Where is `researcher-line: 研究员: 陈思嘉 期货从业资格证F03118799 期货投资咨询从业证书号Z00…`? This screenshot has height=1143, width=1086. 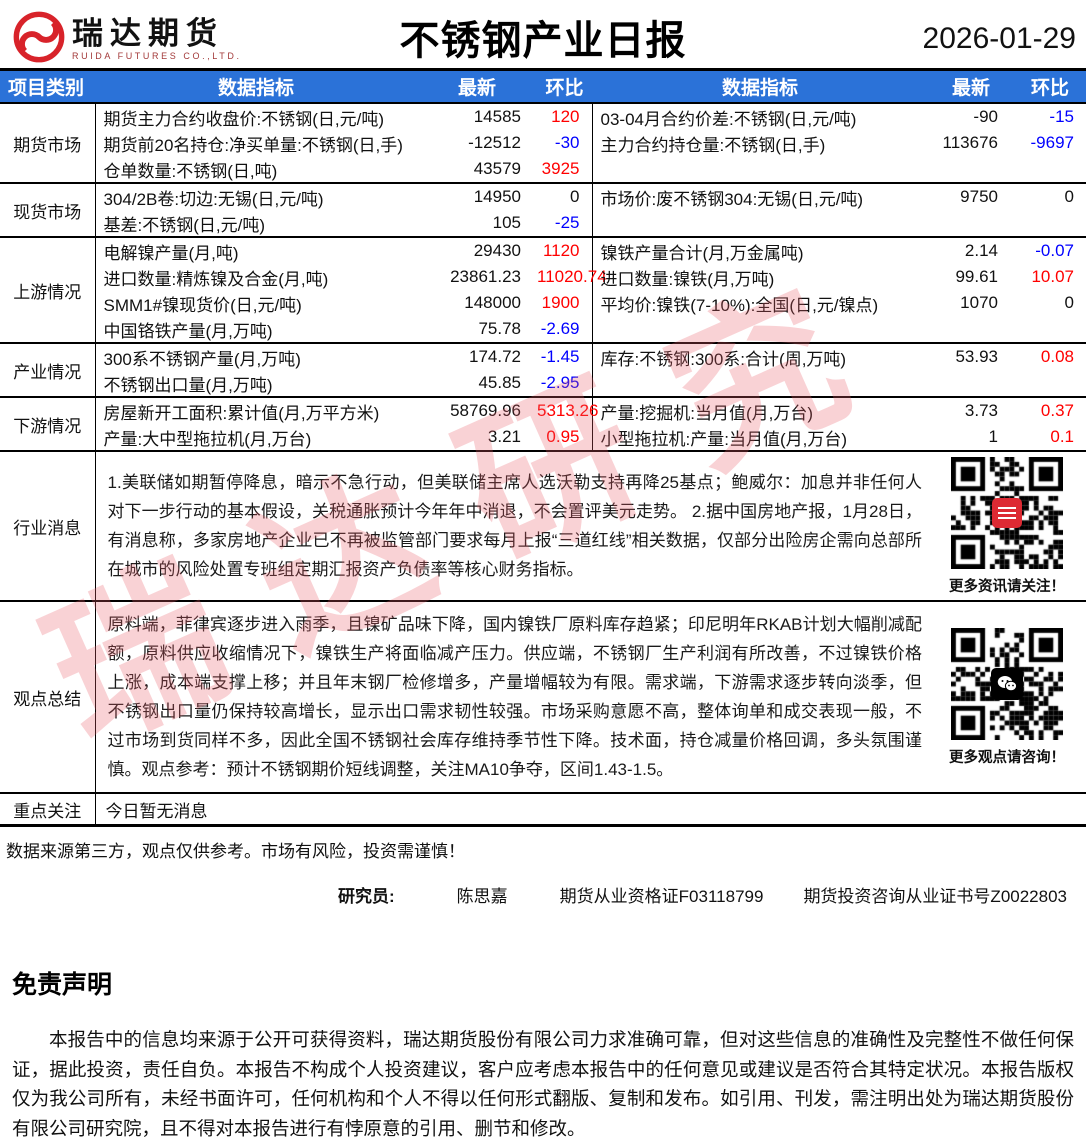 researcher-line: 研究员: 陈思嘉 期货从业资格证F03118799 期货投资咨询从业证书号Z00… is located at coordinates (712, 894).